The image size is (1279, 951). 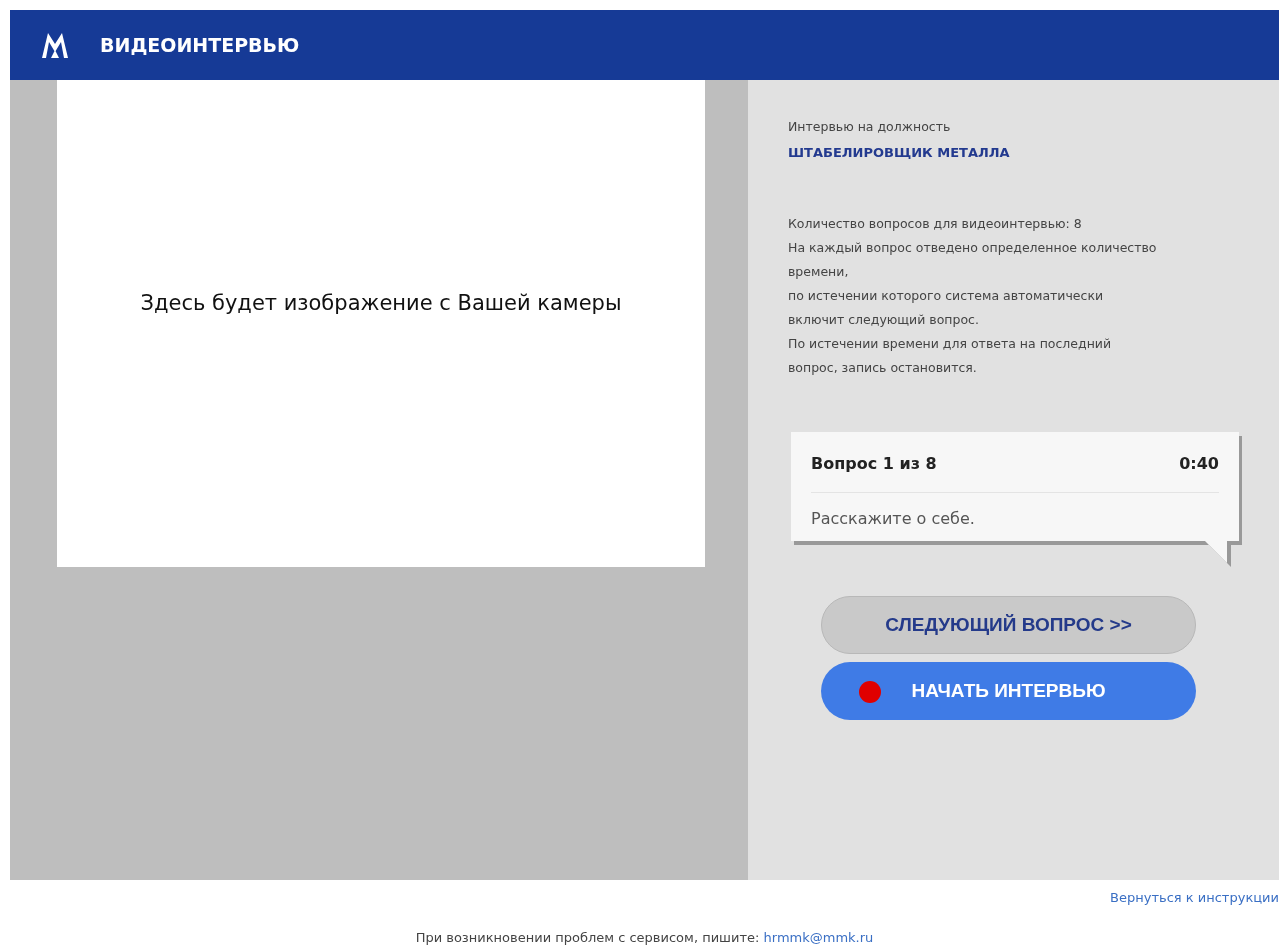 I want to click on record-dot-icon, so click(x=870, y=692).